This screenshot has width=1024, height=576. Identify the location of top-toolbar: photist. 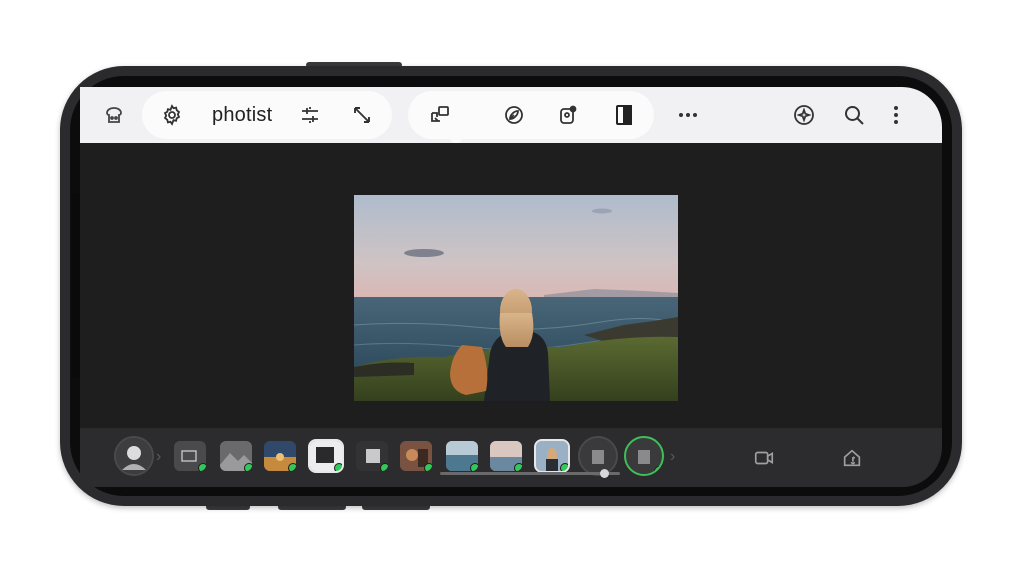
(511, 117).